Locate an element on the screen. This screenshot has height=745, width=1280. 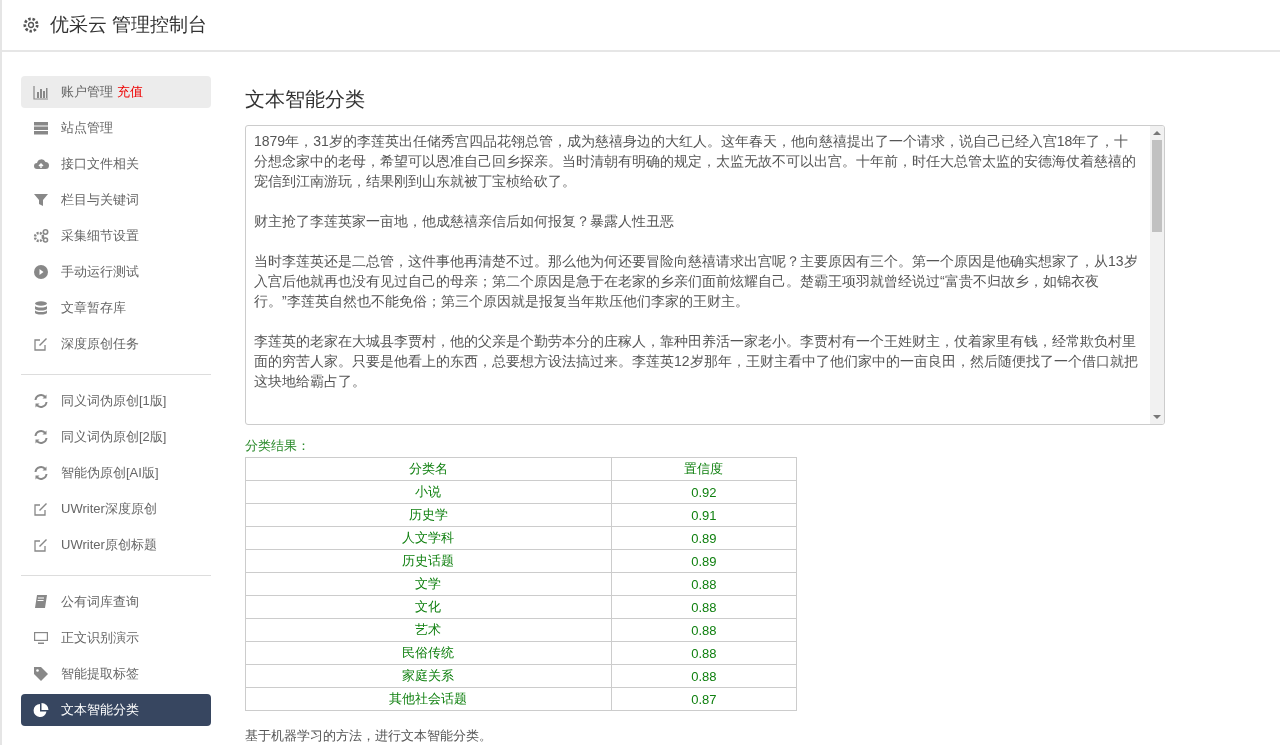
recharge-link: 充值 is located at coordinates (130, 92).